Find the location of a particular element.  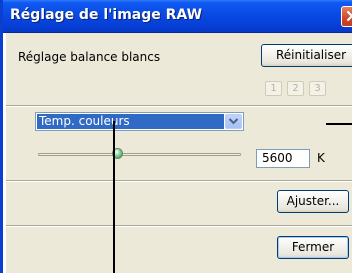

close-button: Fermer is located at coordinates (313, 247).